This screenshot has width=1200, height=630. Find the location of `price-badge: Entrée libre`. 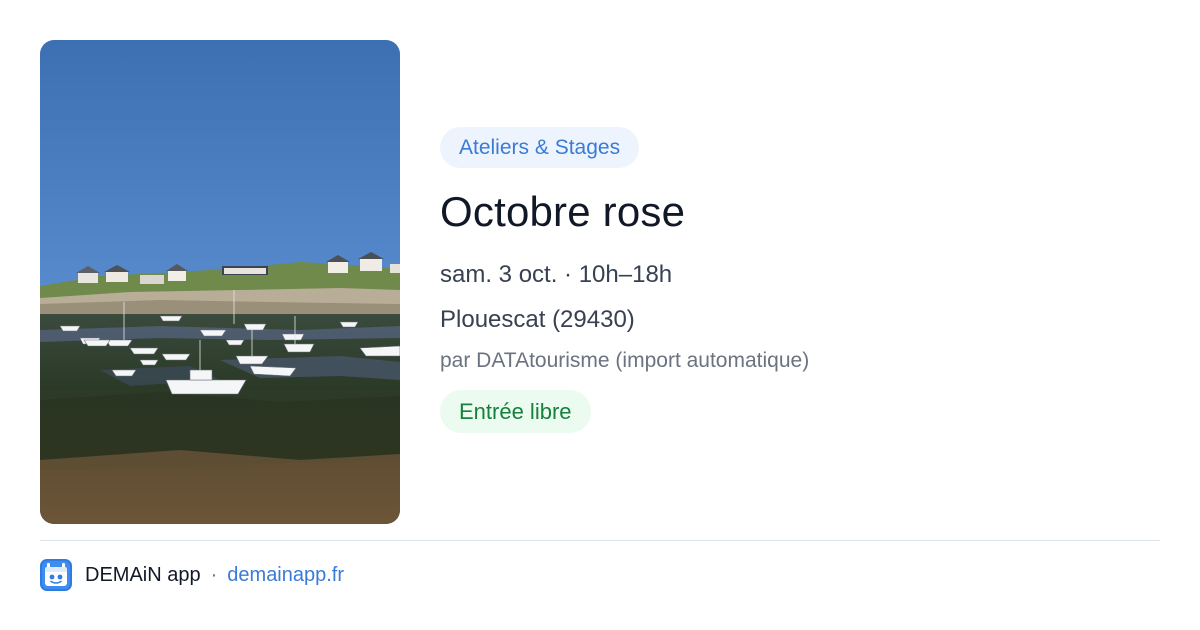

price-badge: Entrée libre is located at coordinates (515, 411).